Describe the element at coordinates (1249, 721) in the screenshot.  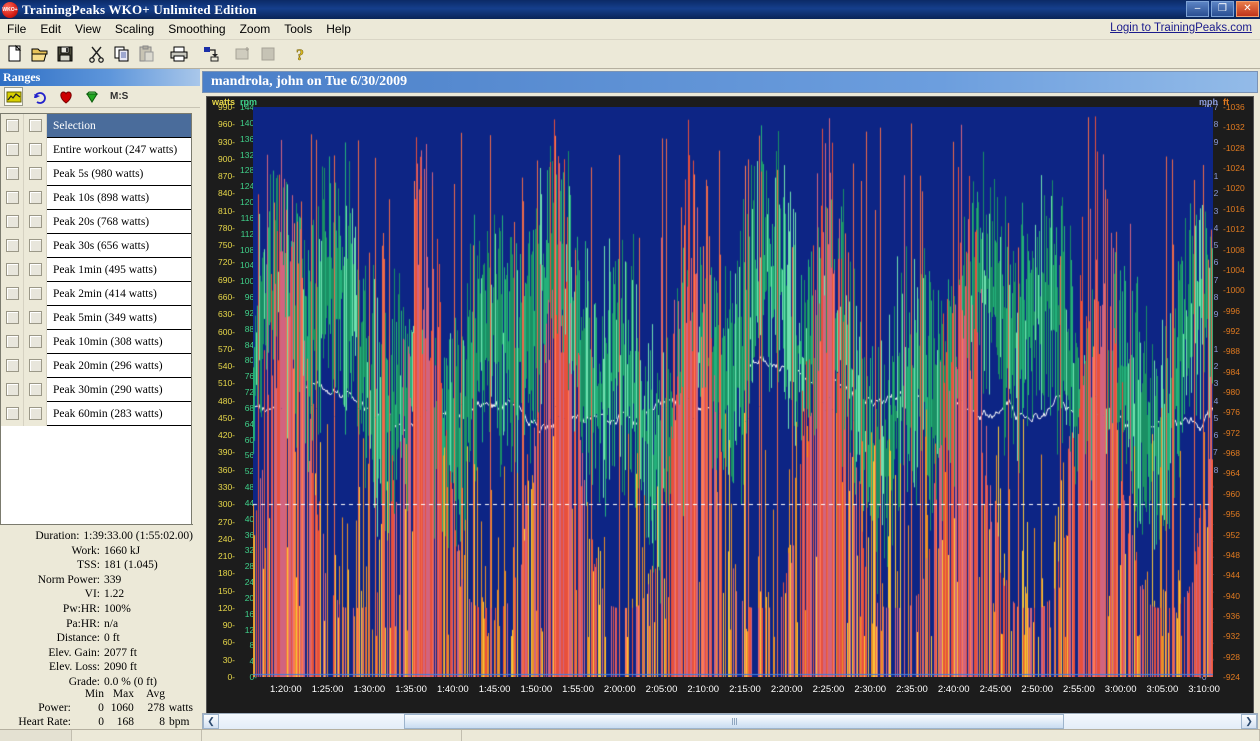
I see `scroll-right-arrow: ❯` at that location.